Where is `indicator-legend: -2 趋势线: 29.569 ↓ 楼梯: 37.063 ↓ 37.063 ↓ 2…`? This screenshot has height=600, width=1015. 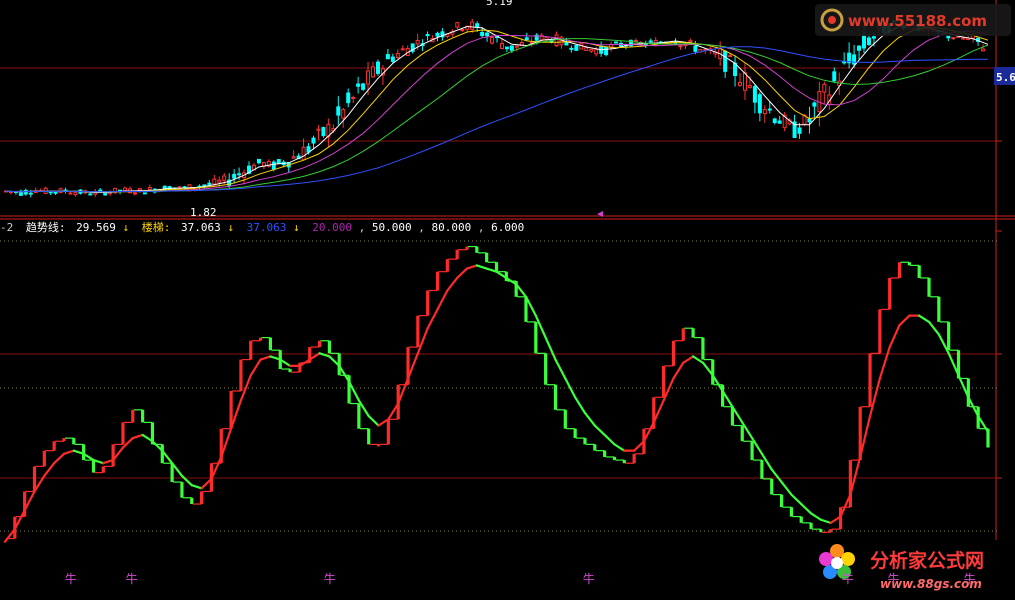
indicator-legend: -2 趋势线: 29.569 ↓ 楼梯: 37.063 ↓ 37.063 ↓ 2… is located at coordinates (262, 227).